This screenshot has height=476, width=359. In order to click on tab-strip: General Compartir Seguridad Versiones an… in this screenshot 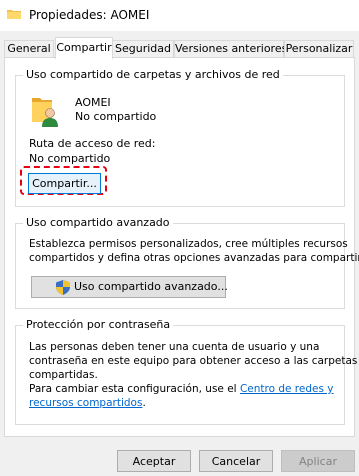, I will do `click(180, 48)`.